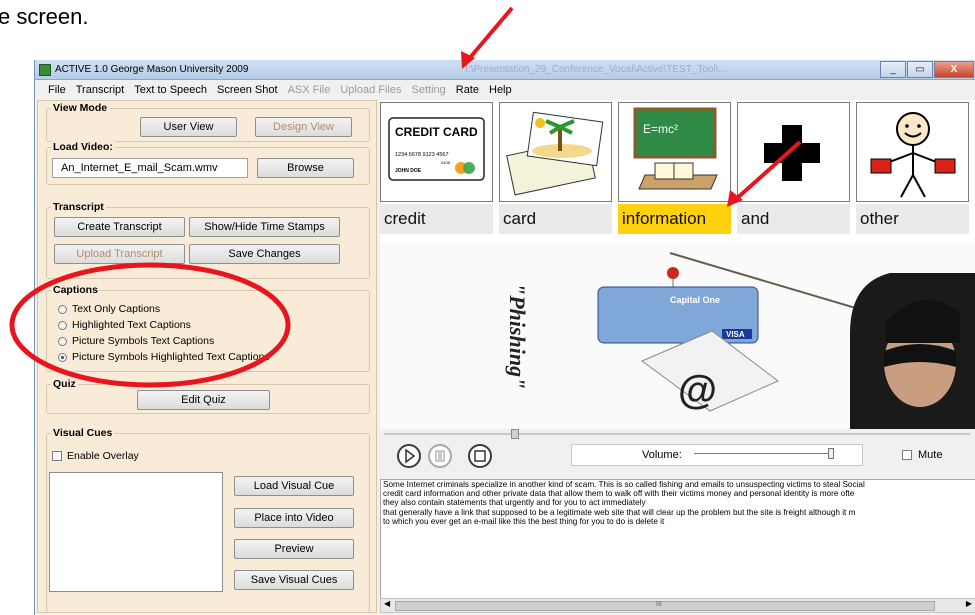  I want to click on close-button: X, so click(954, 69).